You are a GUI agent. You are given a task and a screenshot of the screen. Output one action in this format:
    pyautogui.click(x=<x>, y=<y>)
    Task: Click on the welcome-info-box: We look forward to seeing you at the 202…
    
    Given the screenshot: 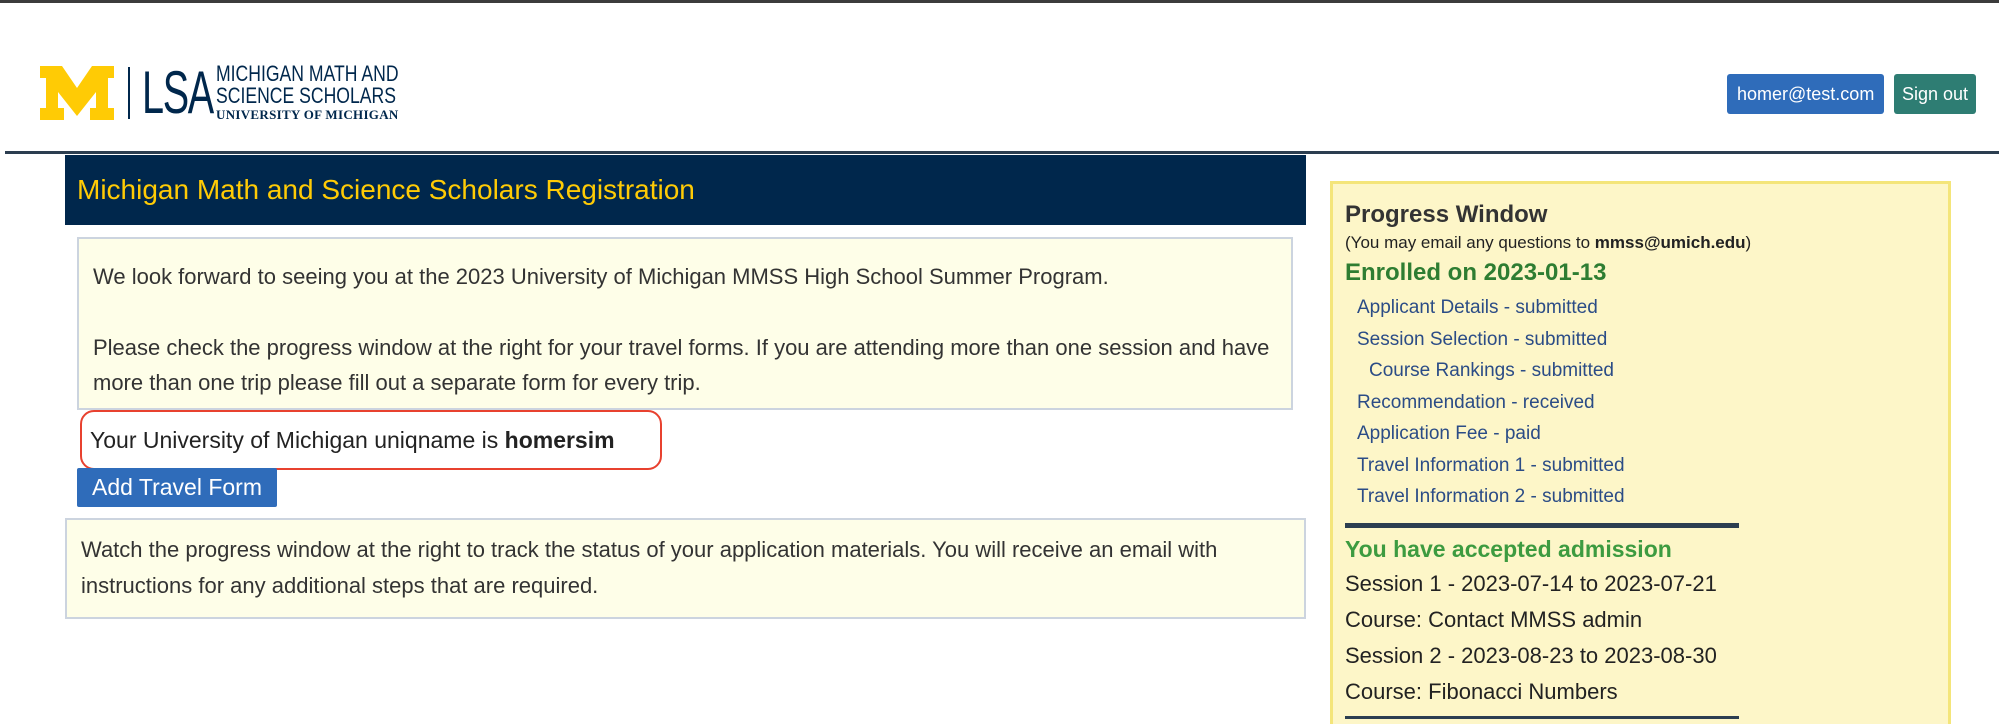 What is the action you would take?
    pyautogui.click(x=685, y=323)
    